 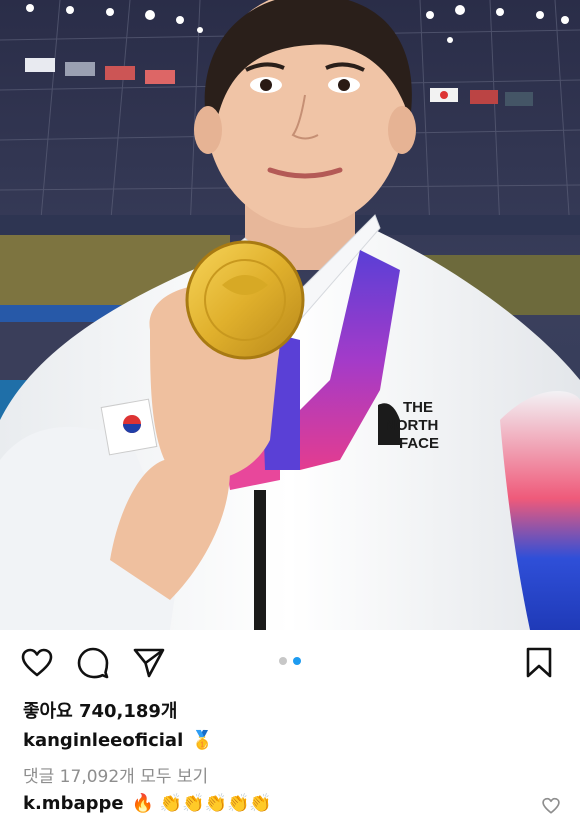 What do you see at coordinates (93, 663) in the screenshot?
I see `comment-icon` at bounding box center [93, 663].